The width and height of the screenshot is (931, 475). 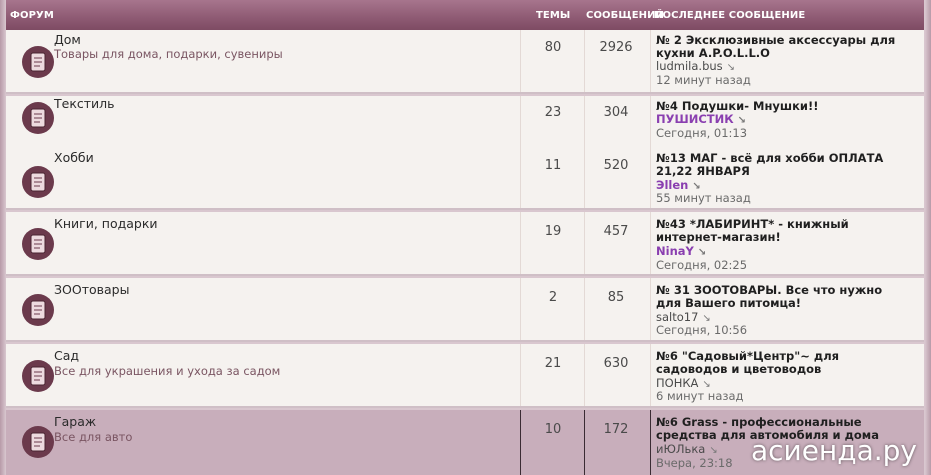 What do you see at coordinates (66, 355) in the screenshot?
I see `forum-title: Сад` at bounding box center [66, 355].